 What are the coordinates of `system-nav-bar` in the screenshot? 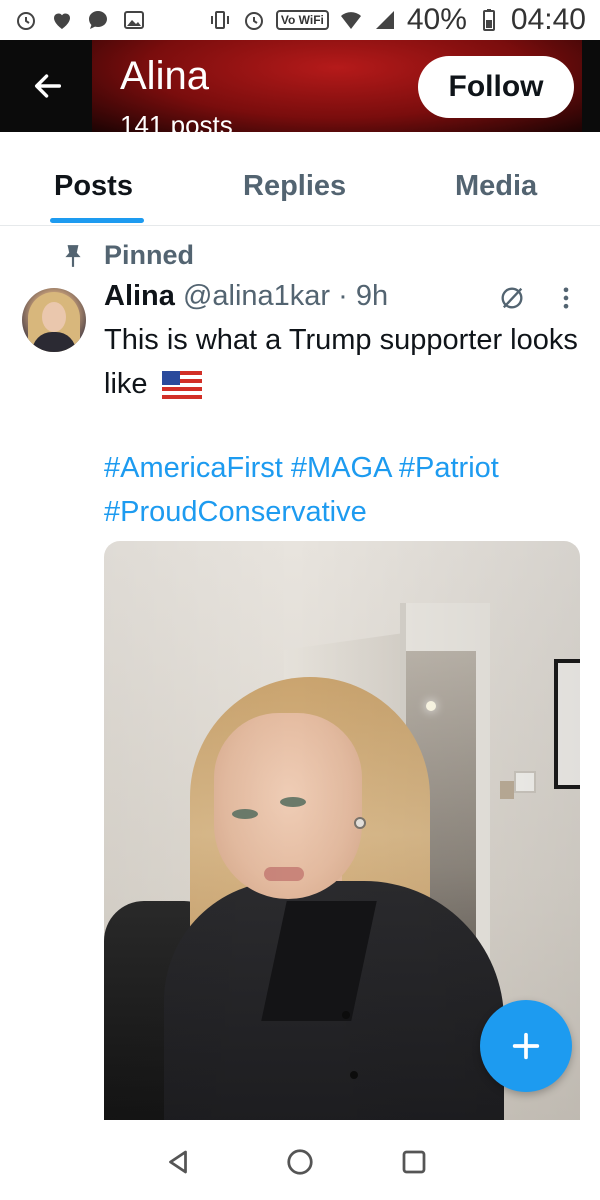 It's located at (300, 1160).